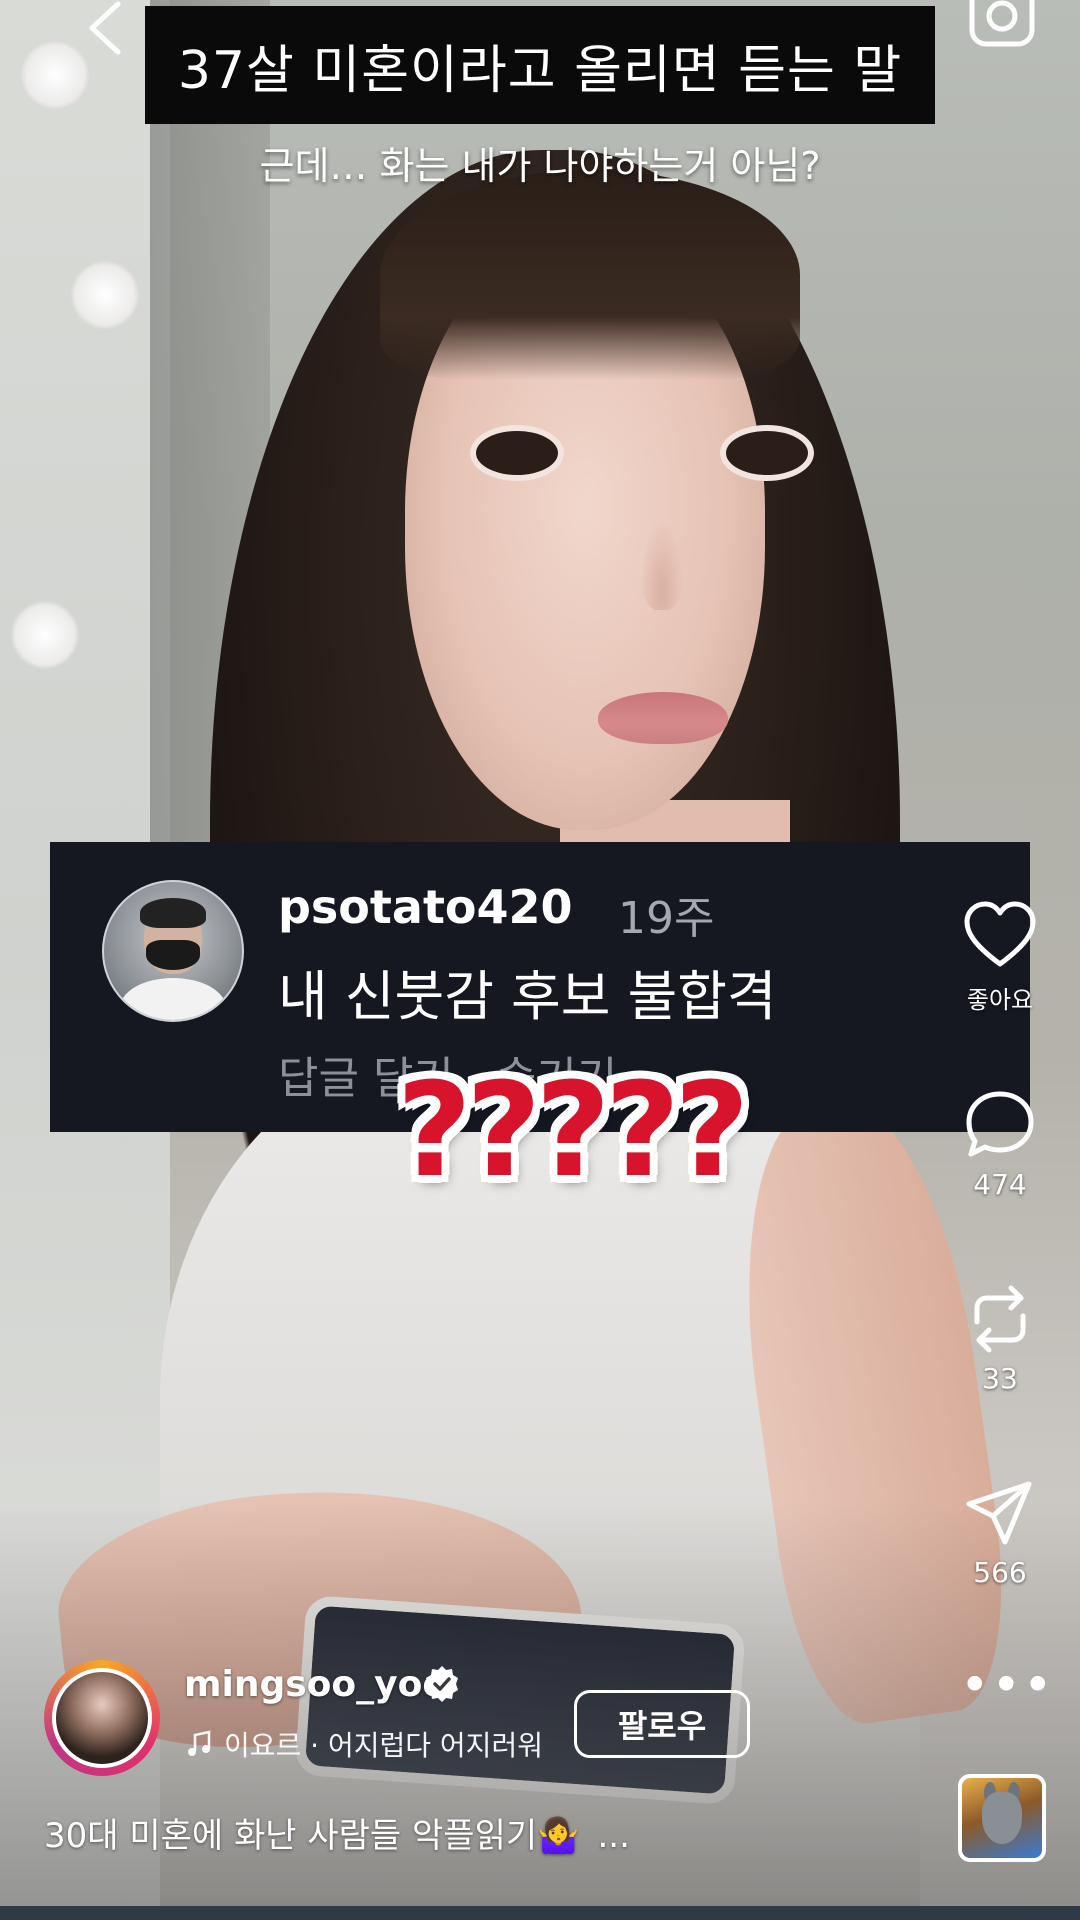 The height and width of the screenshot is (1920, 1080). What do you see at coordinates (517, 453) in the screenshot?
I see `person-eye-left` at bounding box center [517, 453].